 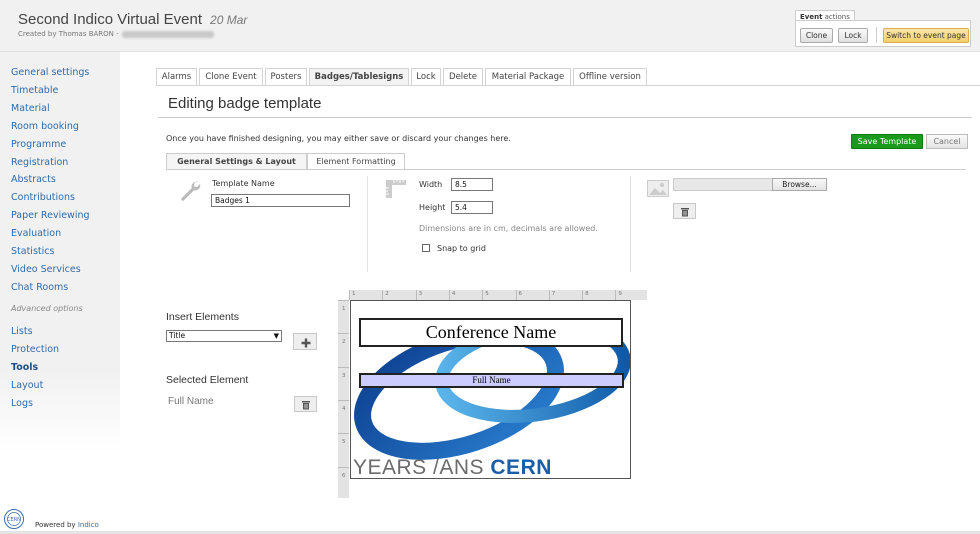 I want to click on sidebar-item: Contributions, so click(x=43, y=197).